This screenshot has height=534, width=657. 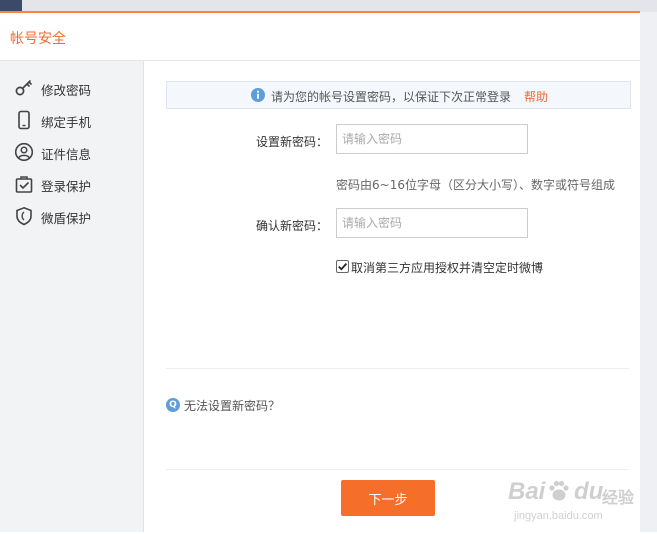 What do you see at coordinates (618, 497) in the screenshot?
I see `watermark-brand-cn: 经验` at bounding box center [618, 497].